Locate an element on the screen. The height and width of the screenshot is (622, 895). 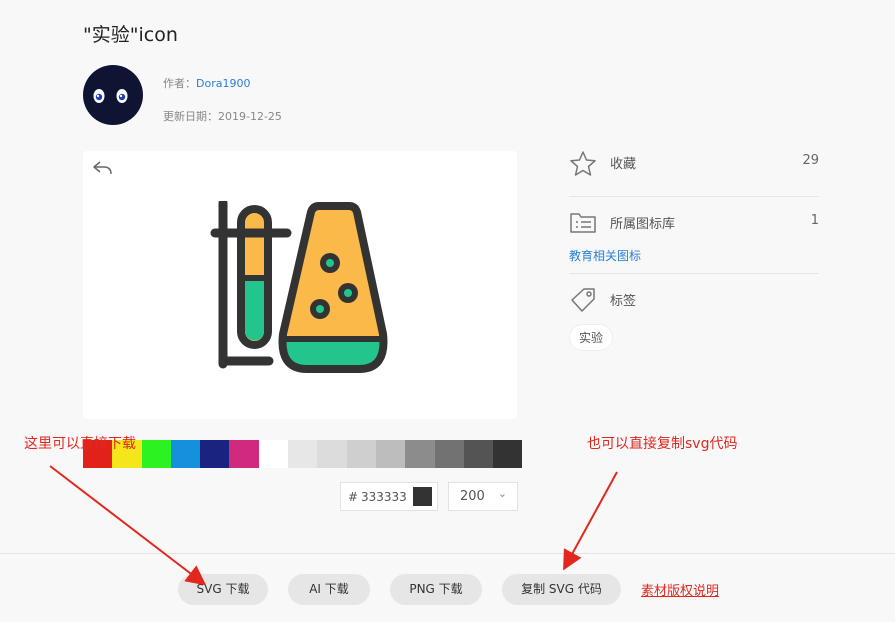
favorite-row: 收藏 29 is located at coordinates (694, 163).